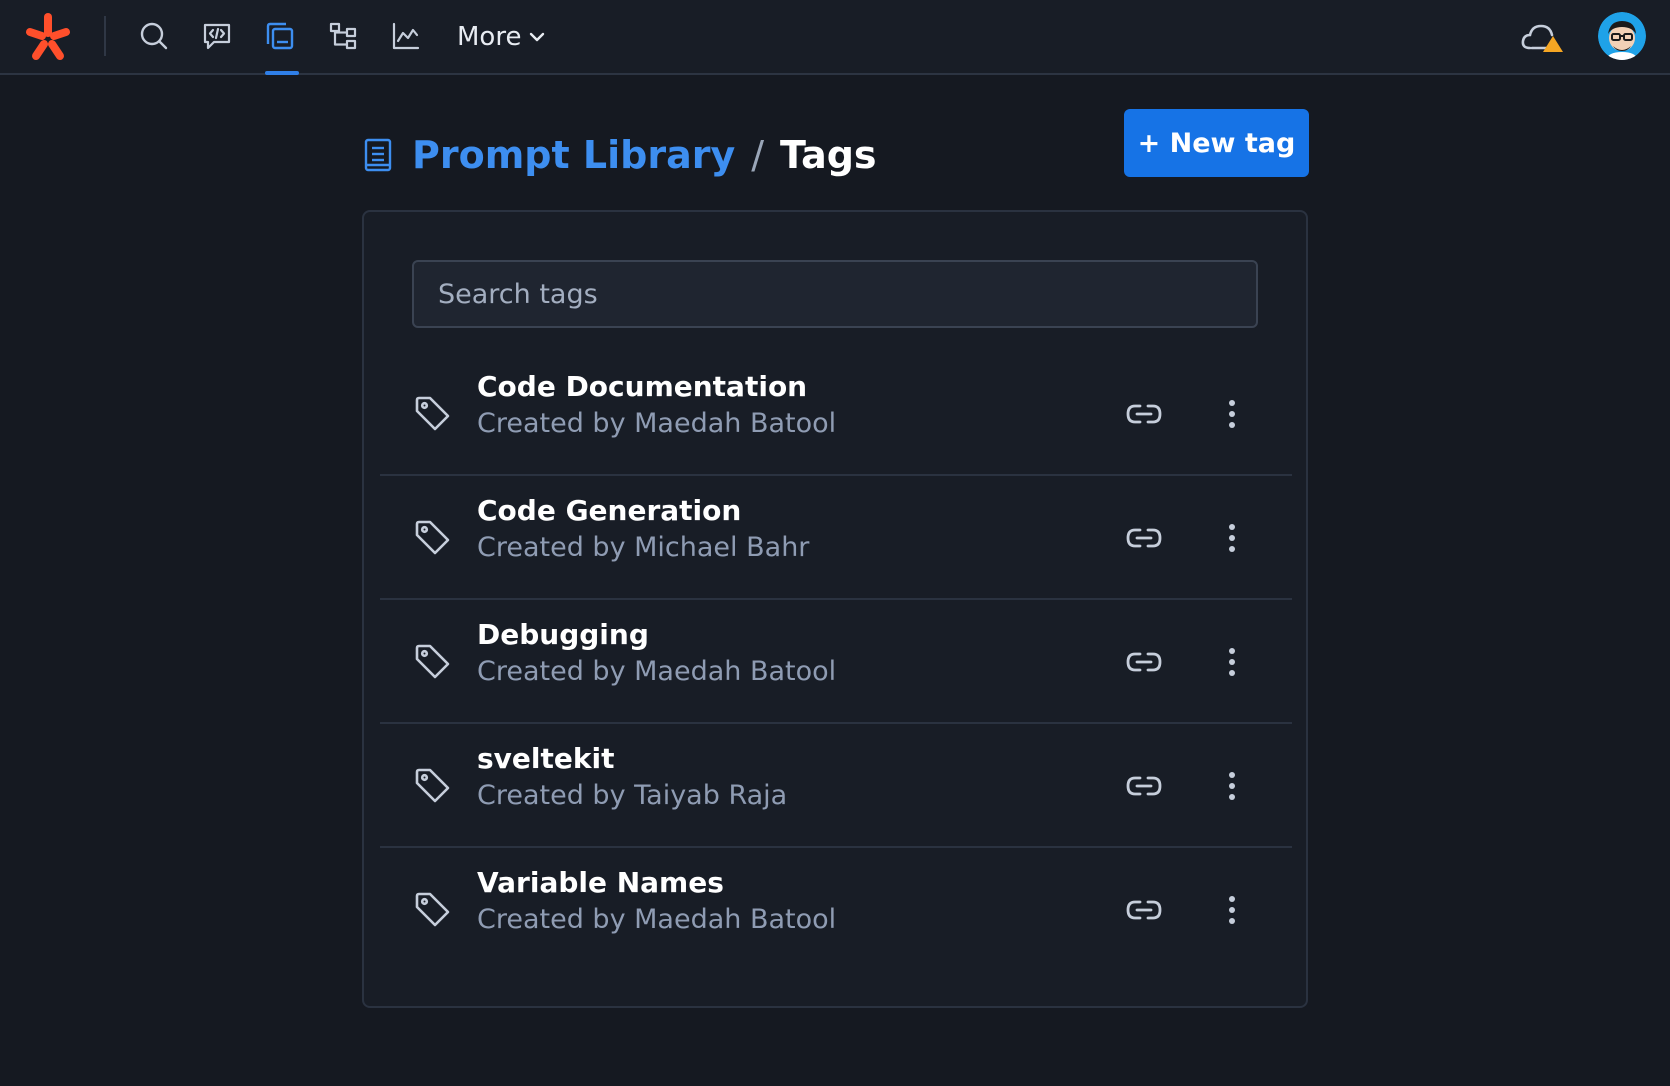 This screenshot has height=1086, width=1670. What do you see at coordinates (217, 36) in the screenshot?
I see `chat-code-icon` at bounding box center [217, 36].